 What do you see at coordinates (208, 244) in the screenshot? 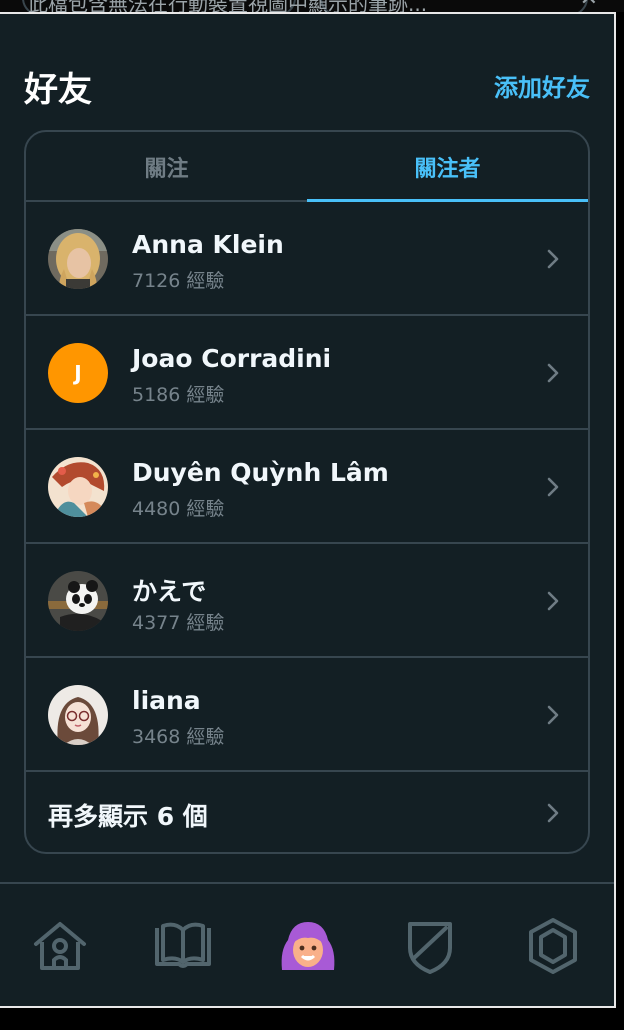
I see `friend-name: Anna Klein` at bounding box center [208, 244].